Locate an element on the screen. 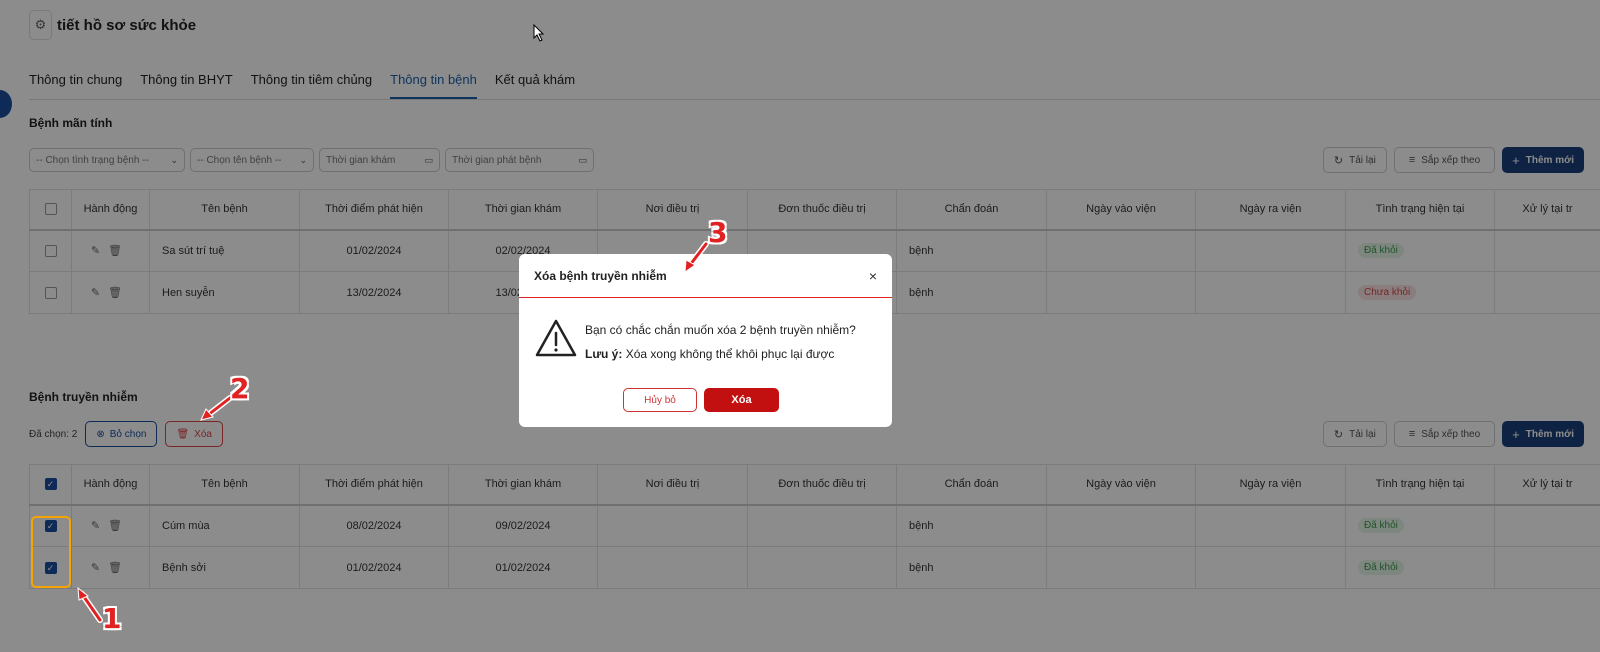  dialog-header: Xóa bệnh truyền nhiễm × is located at coordinates (705, 276).